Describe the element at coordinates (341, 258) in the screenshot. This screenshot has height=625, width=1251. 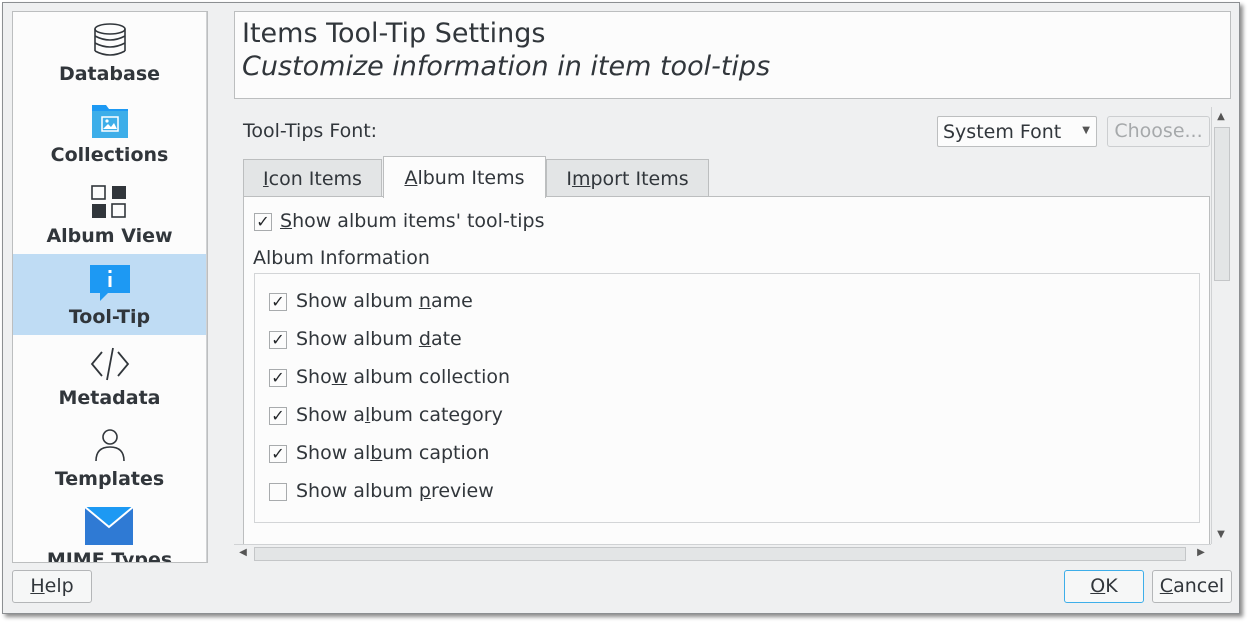
I see `album-information-title: Album Information` at that location.